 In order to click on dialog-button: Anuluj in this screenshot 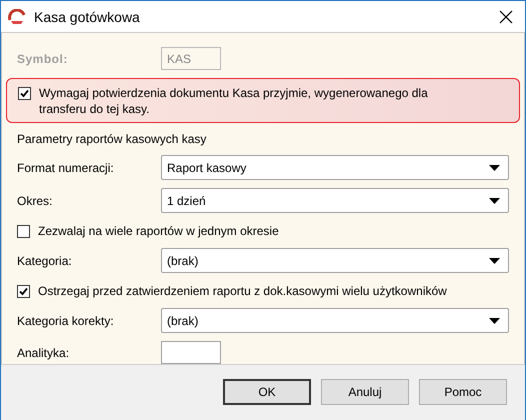, I will do `click(365, 391)`.